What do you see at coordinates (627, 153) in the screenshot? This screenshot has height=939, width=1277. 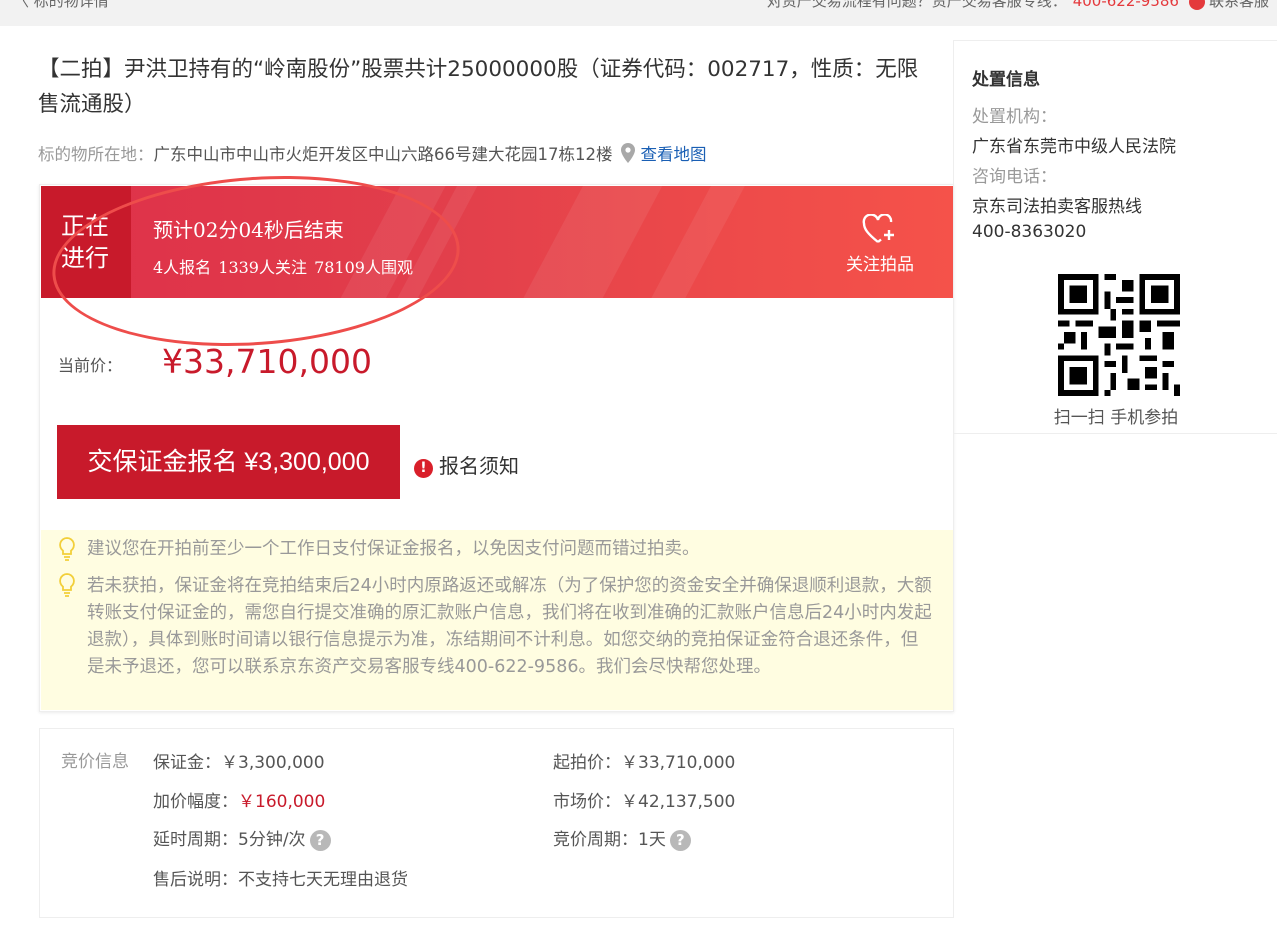 I see `location-pin-icon` at bounding box center [627, 153].